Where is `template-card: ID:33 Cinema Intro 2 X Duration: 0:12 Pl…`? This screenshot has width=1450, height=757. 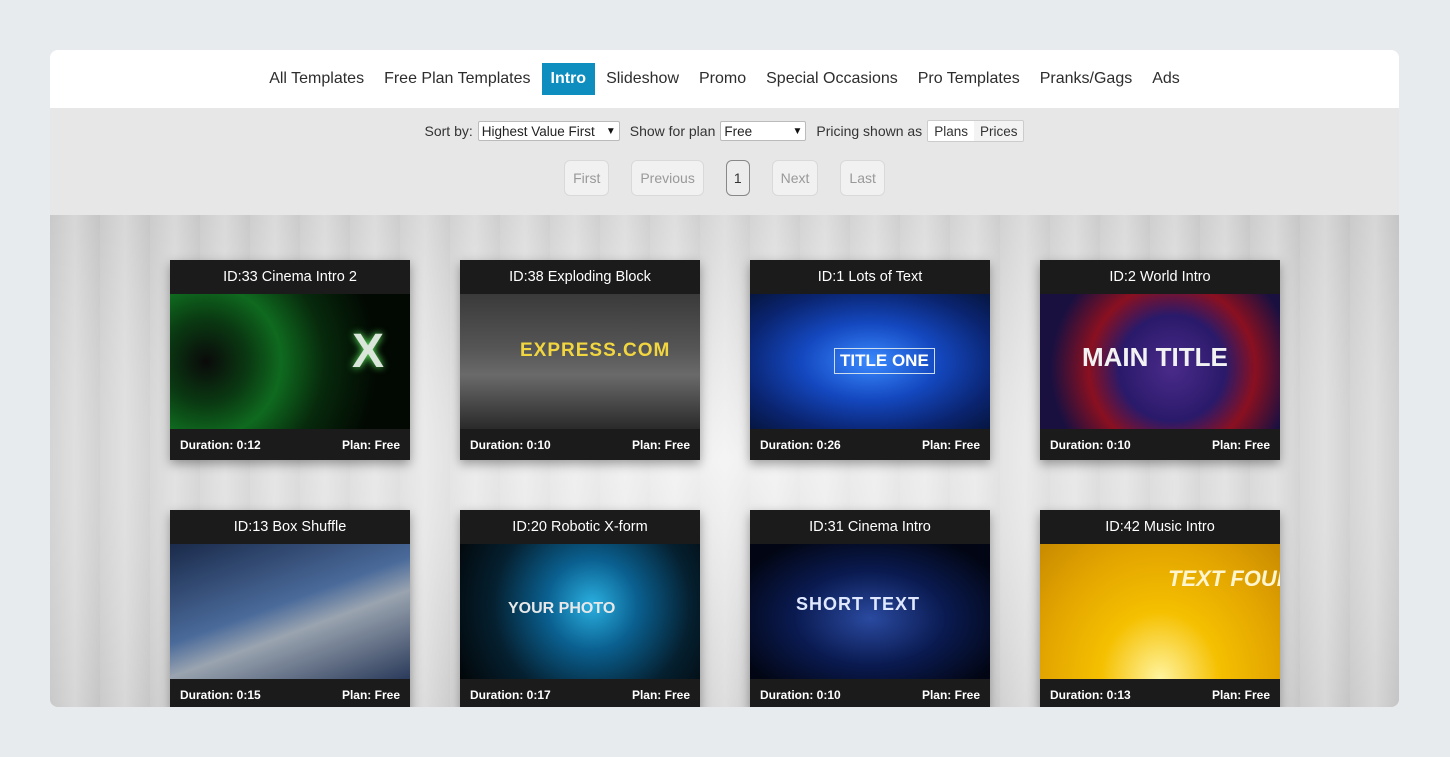 template-card: ID:33 Cinema Intro 2 X Duration: 0:12 Pl… is located at coordinates (290, 360).